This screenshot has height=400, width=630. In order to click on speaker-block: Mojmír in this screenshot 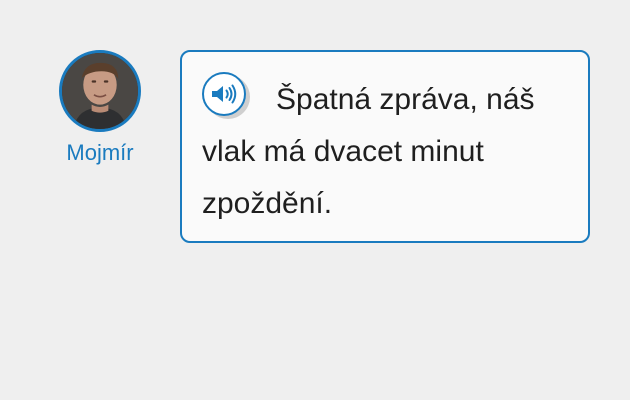, I will do `click(100, 107)`.